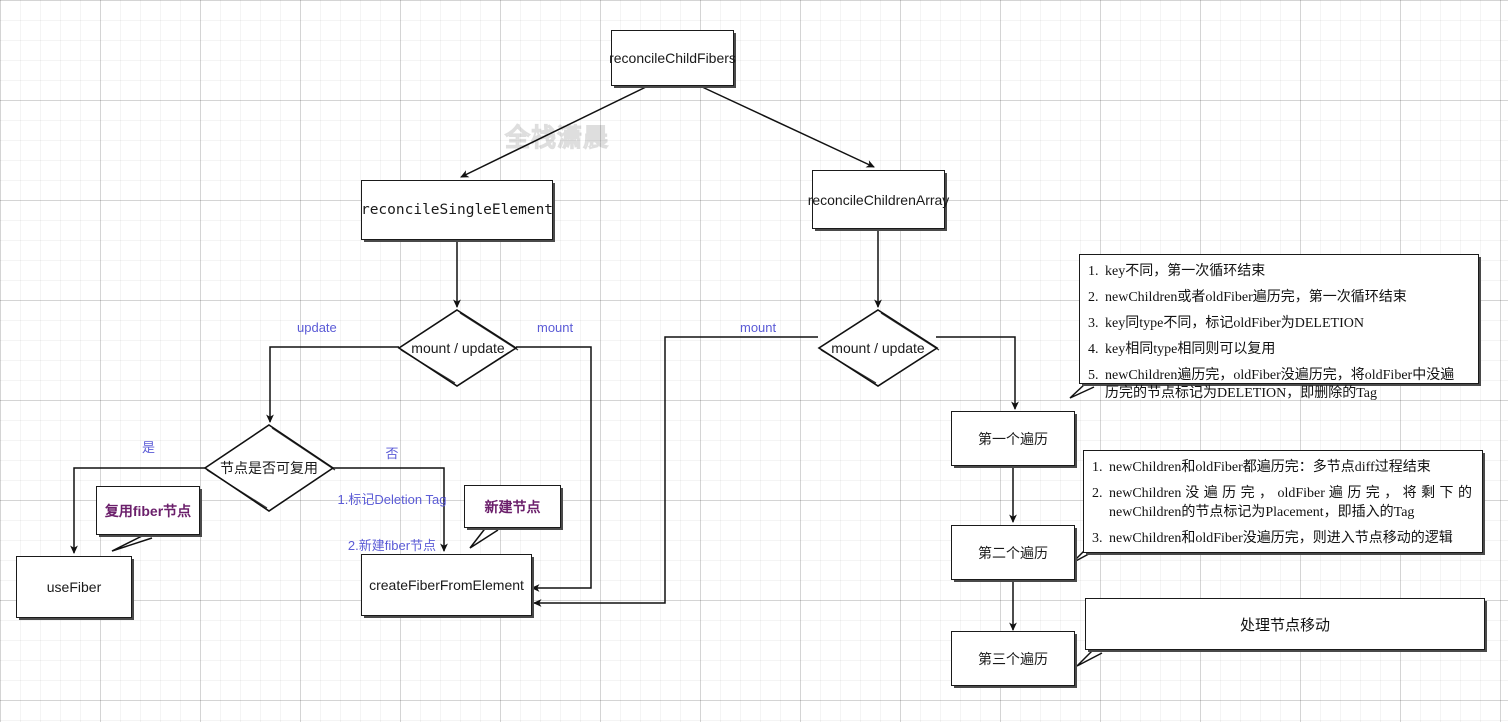 The image size is (1508, 722). What do you see at coordinates (1013, 552) in the screenshot?
I see `node-second-traverse: 第二个遍历` at bounding box center [1013, 552].